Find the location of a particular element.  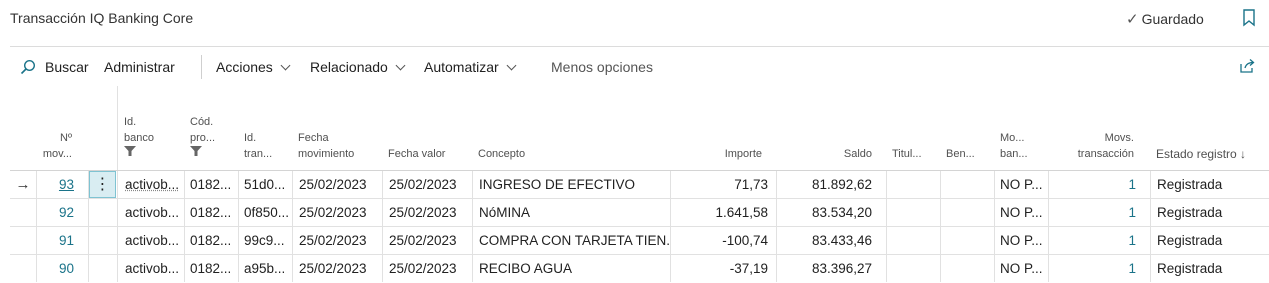

fewer-options-button: Menos opciones is located at coordinates (602, 67).